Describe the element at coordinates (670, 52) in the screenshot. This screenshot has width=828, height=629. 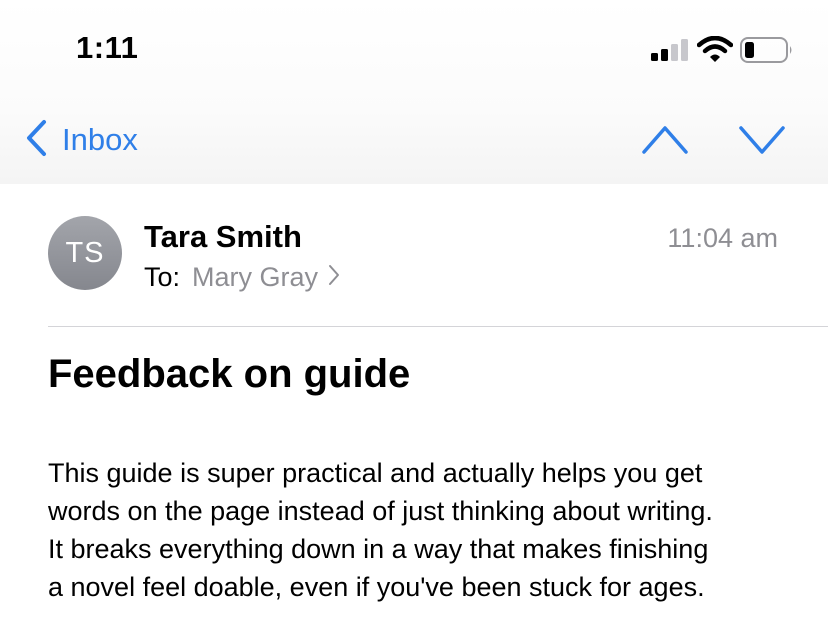
I see `cellular-signal-icon` at that location.